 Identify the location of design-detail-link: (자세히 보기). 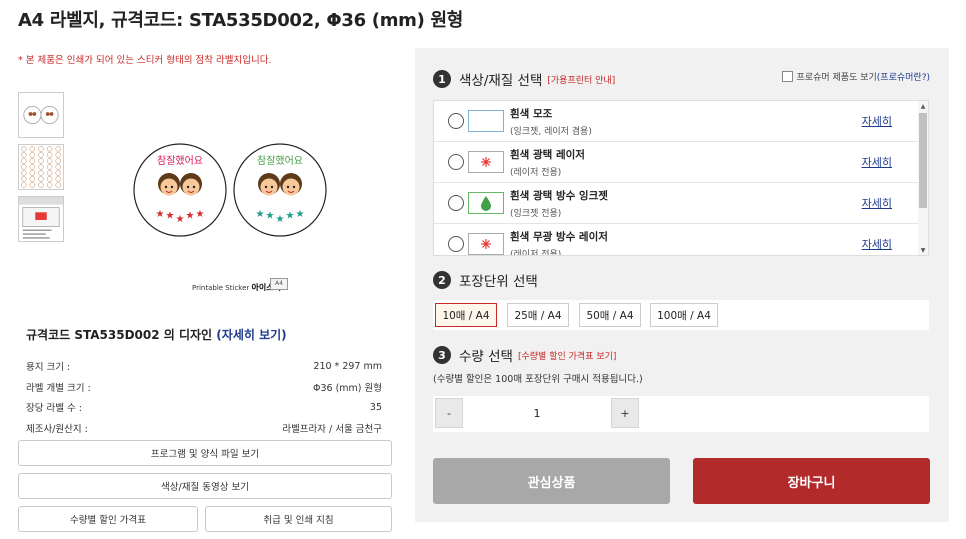
(251, 335).